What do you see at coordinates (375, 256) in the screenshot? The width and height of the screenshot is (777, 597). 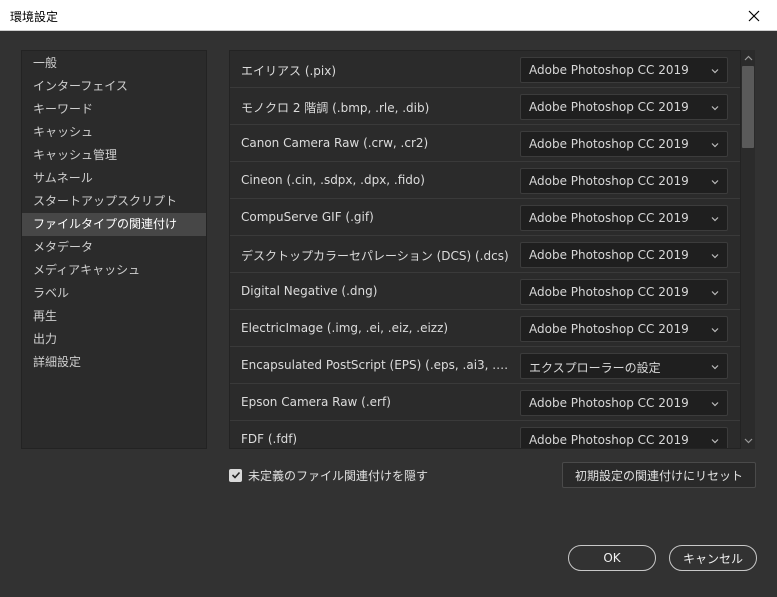 I see `file-type-label: デスクトップカラーセパレーション (DCS) (.dcs)` at bounding box center [375, 256].